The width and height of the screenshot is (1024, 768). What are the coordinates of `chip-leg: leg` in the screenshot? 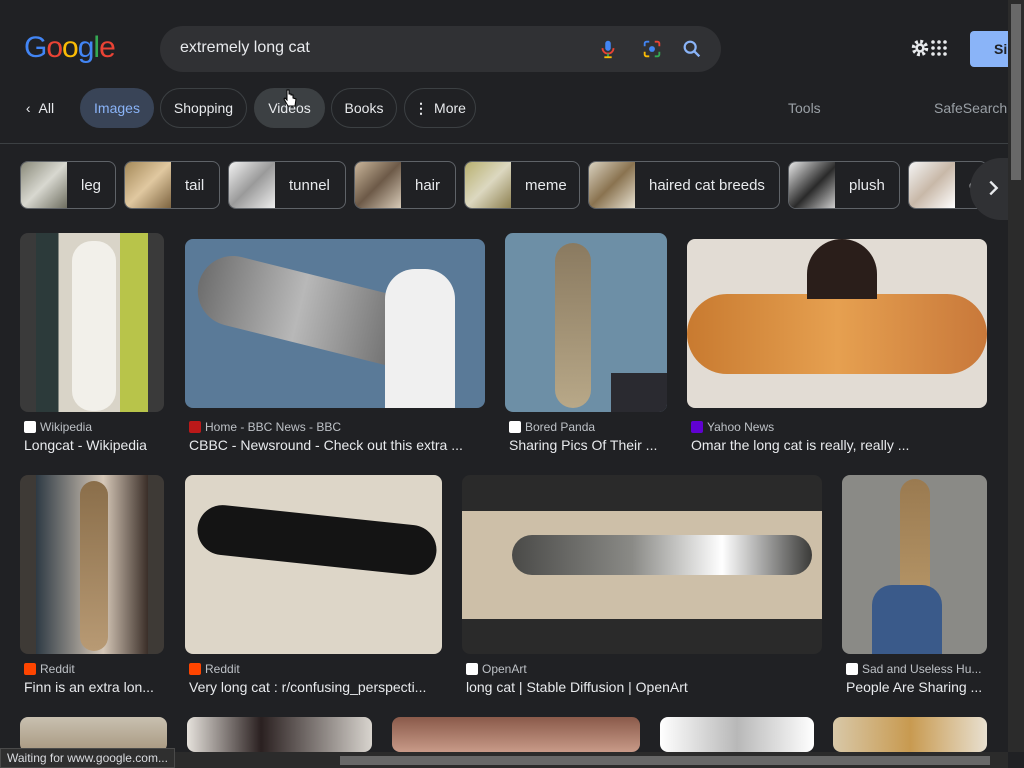 It's located at (68, 185).